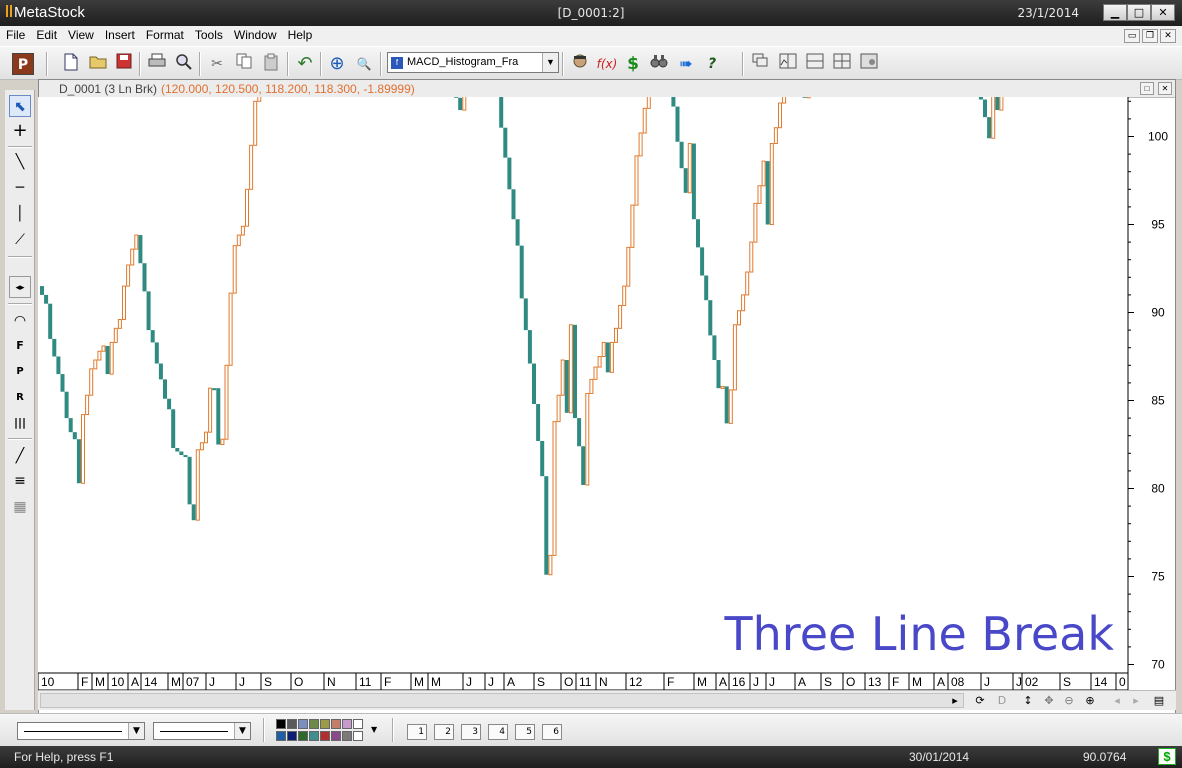  Describe the element at coordinates (633, 64) in the screenshot. I see `dollar-icon: $` at that location.